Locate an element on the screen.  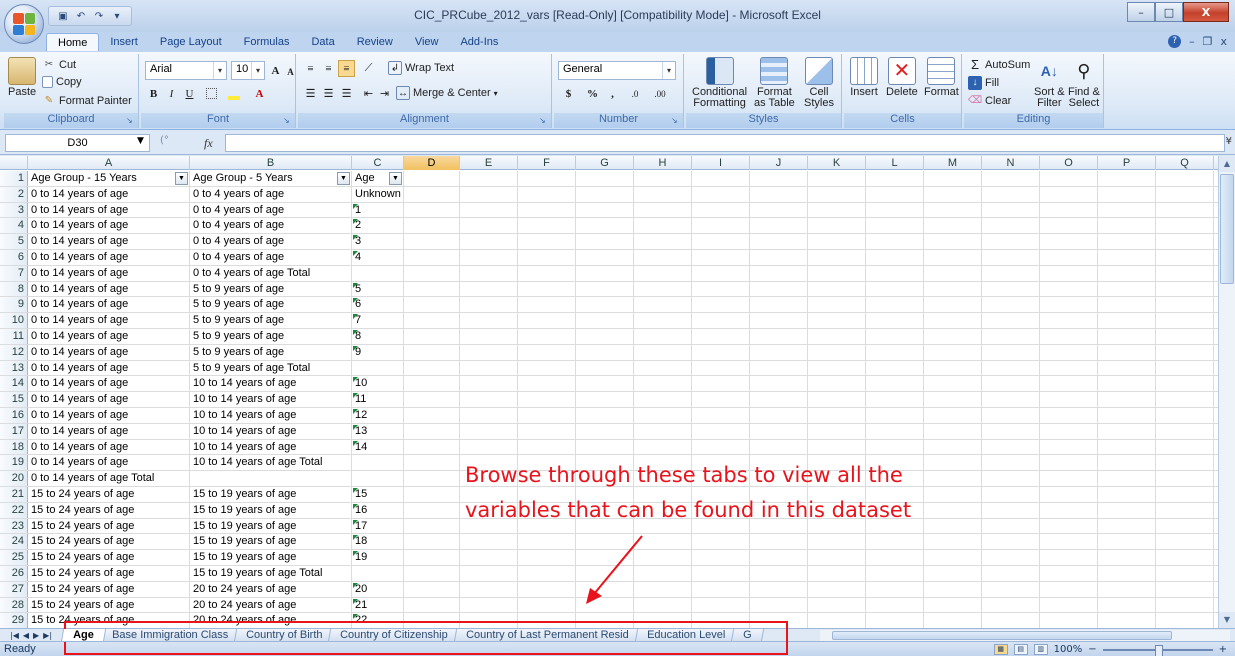
cell-j4 is located at coordinates (779, 226).